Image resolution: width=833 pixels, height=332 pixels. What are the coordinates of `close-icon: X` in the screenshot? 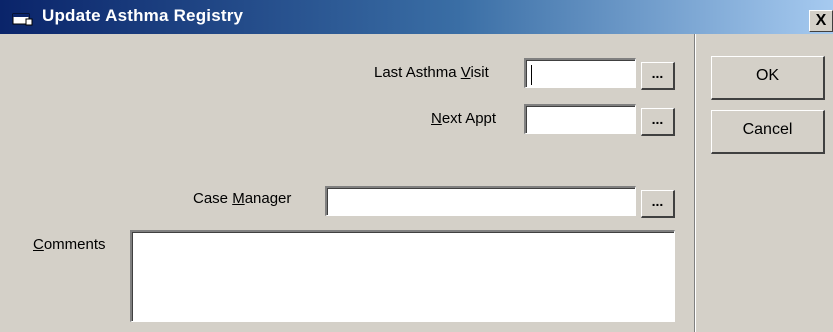 It's located at (821, 20).